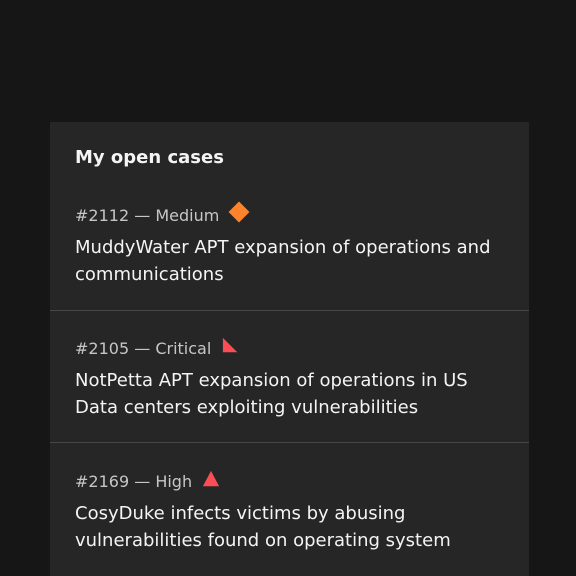  I want to click on high-severity-triangle-icon, so click(211, 478).